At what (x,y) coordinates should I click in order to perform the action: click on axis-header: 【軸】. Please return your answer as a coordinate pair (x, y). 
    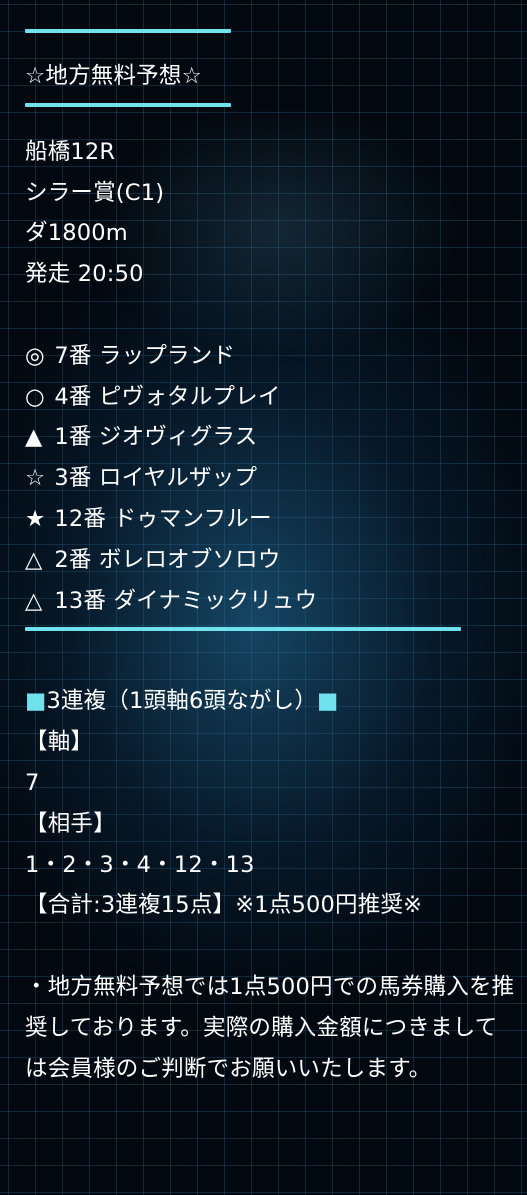
    Looking at the image, I should click on (59, 742).